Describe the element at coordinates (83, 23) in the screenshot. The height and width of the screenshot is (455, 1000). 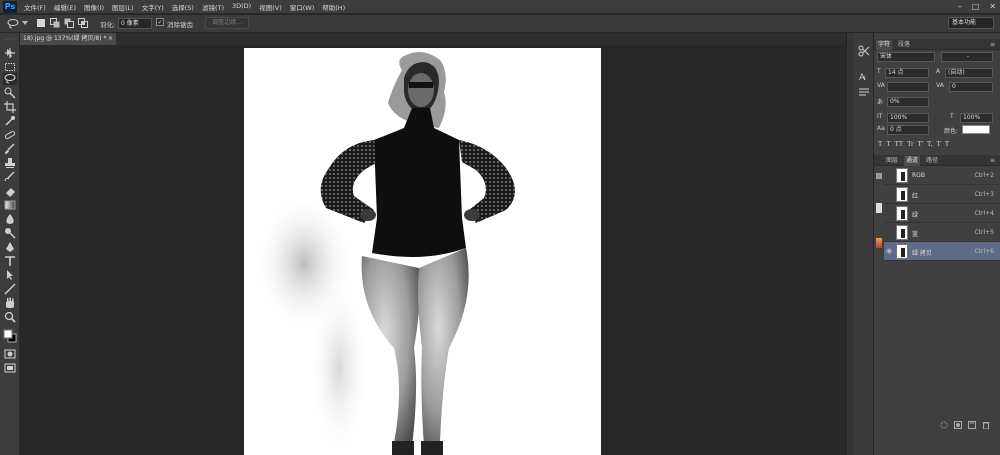
I see `intersect-selection-icon` at that location.